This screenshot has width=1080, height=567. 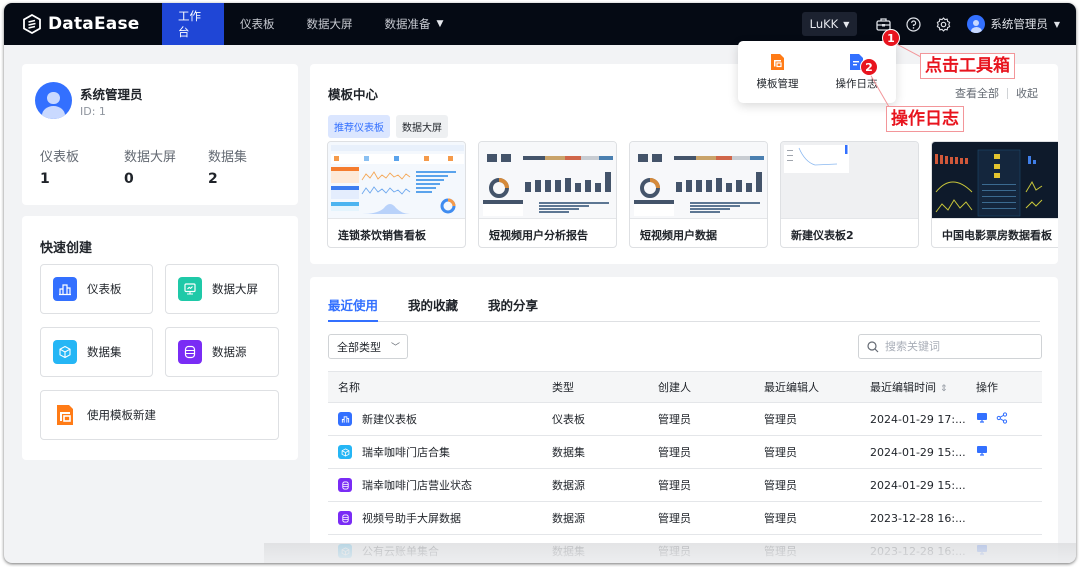 I want to click on quick-create-label: 数据源, so click(x=229, y=352).